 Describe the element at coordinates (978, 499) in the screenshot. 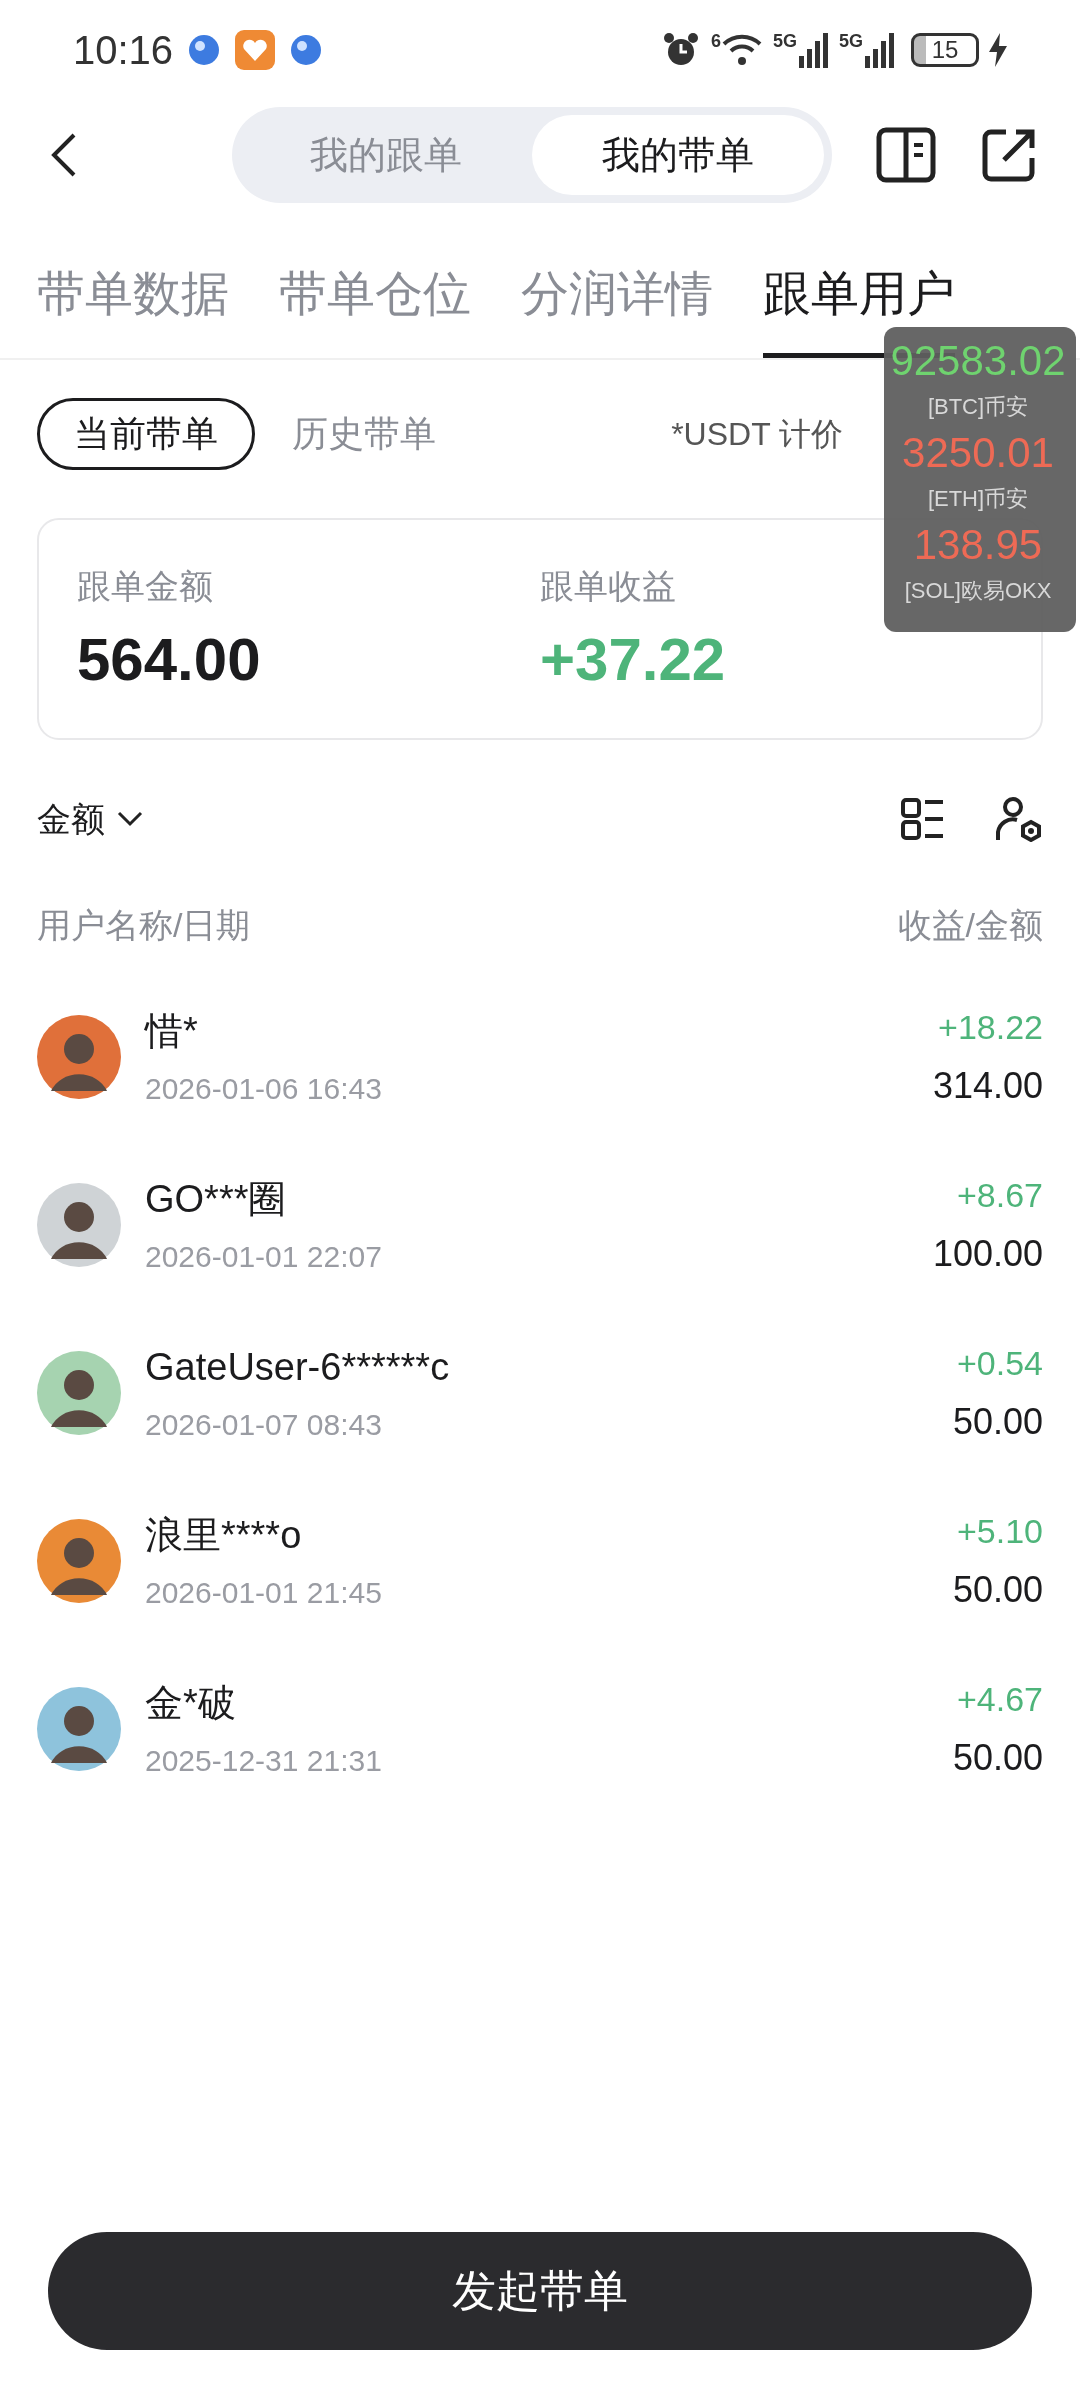

I see `price-source: [ETH]币安` at that location.